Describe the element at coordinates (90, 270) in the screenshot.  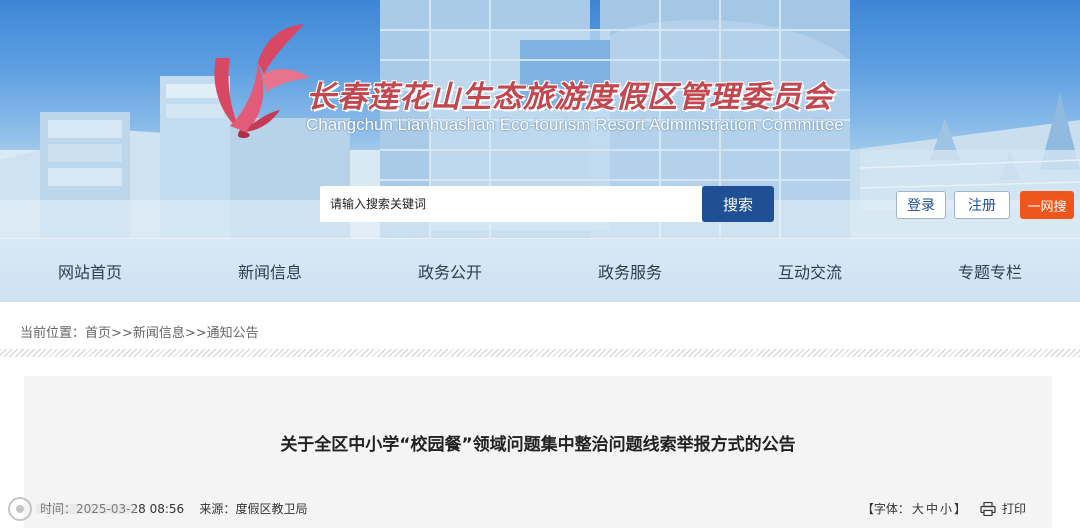
I see `nav-item-home: 网站首页` at that location.